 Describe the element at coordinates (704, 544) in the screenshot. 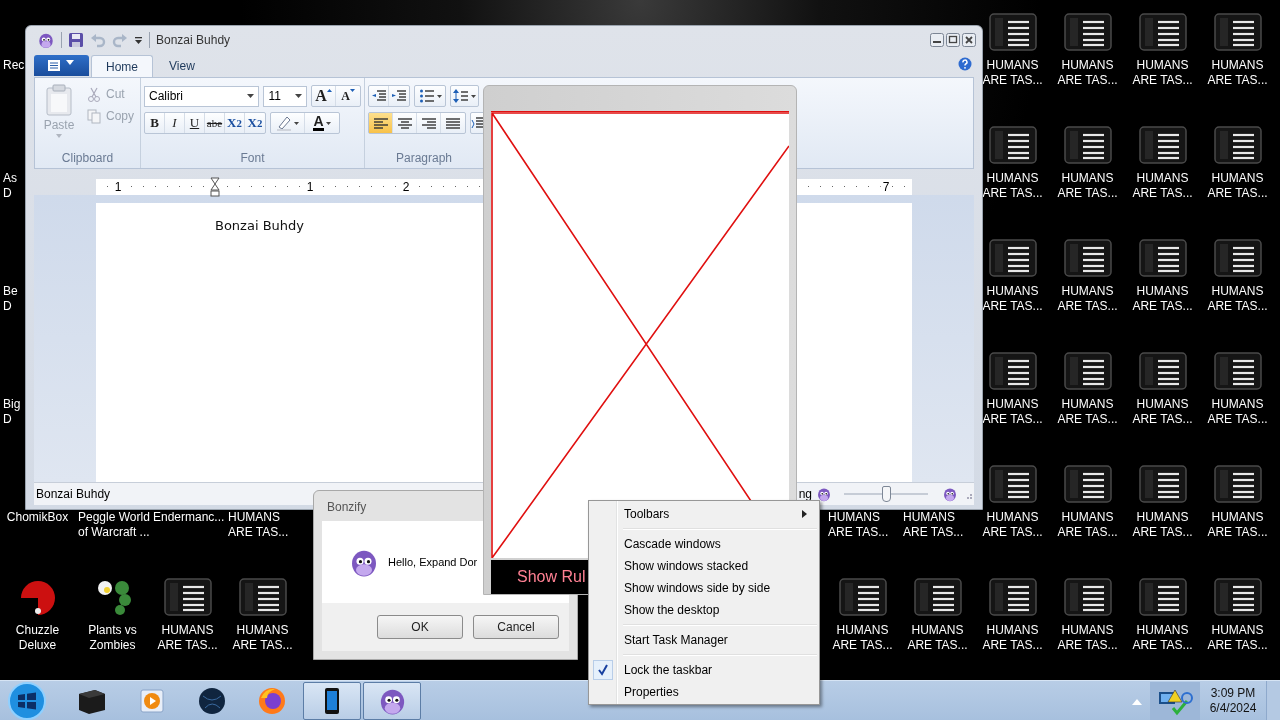

I see `menu-item: Cascade windows` at that location.